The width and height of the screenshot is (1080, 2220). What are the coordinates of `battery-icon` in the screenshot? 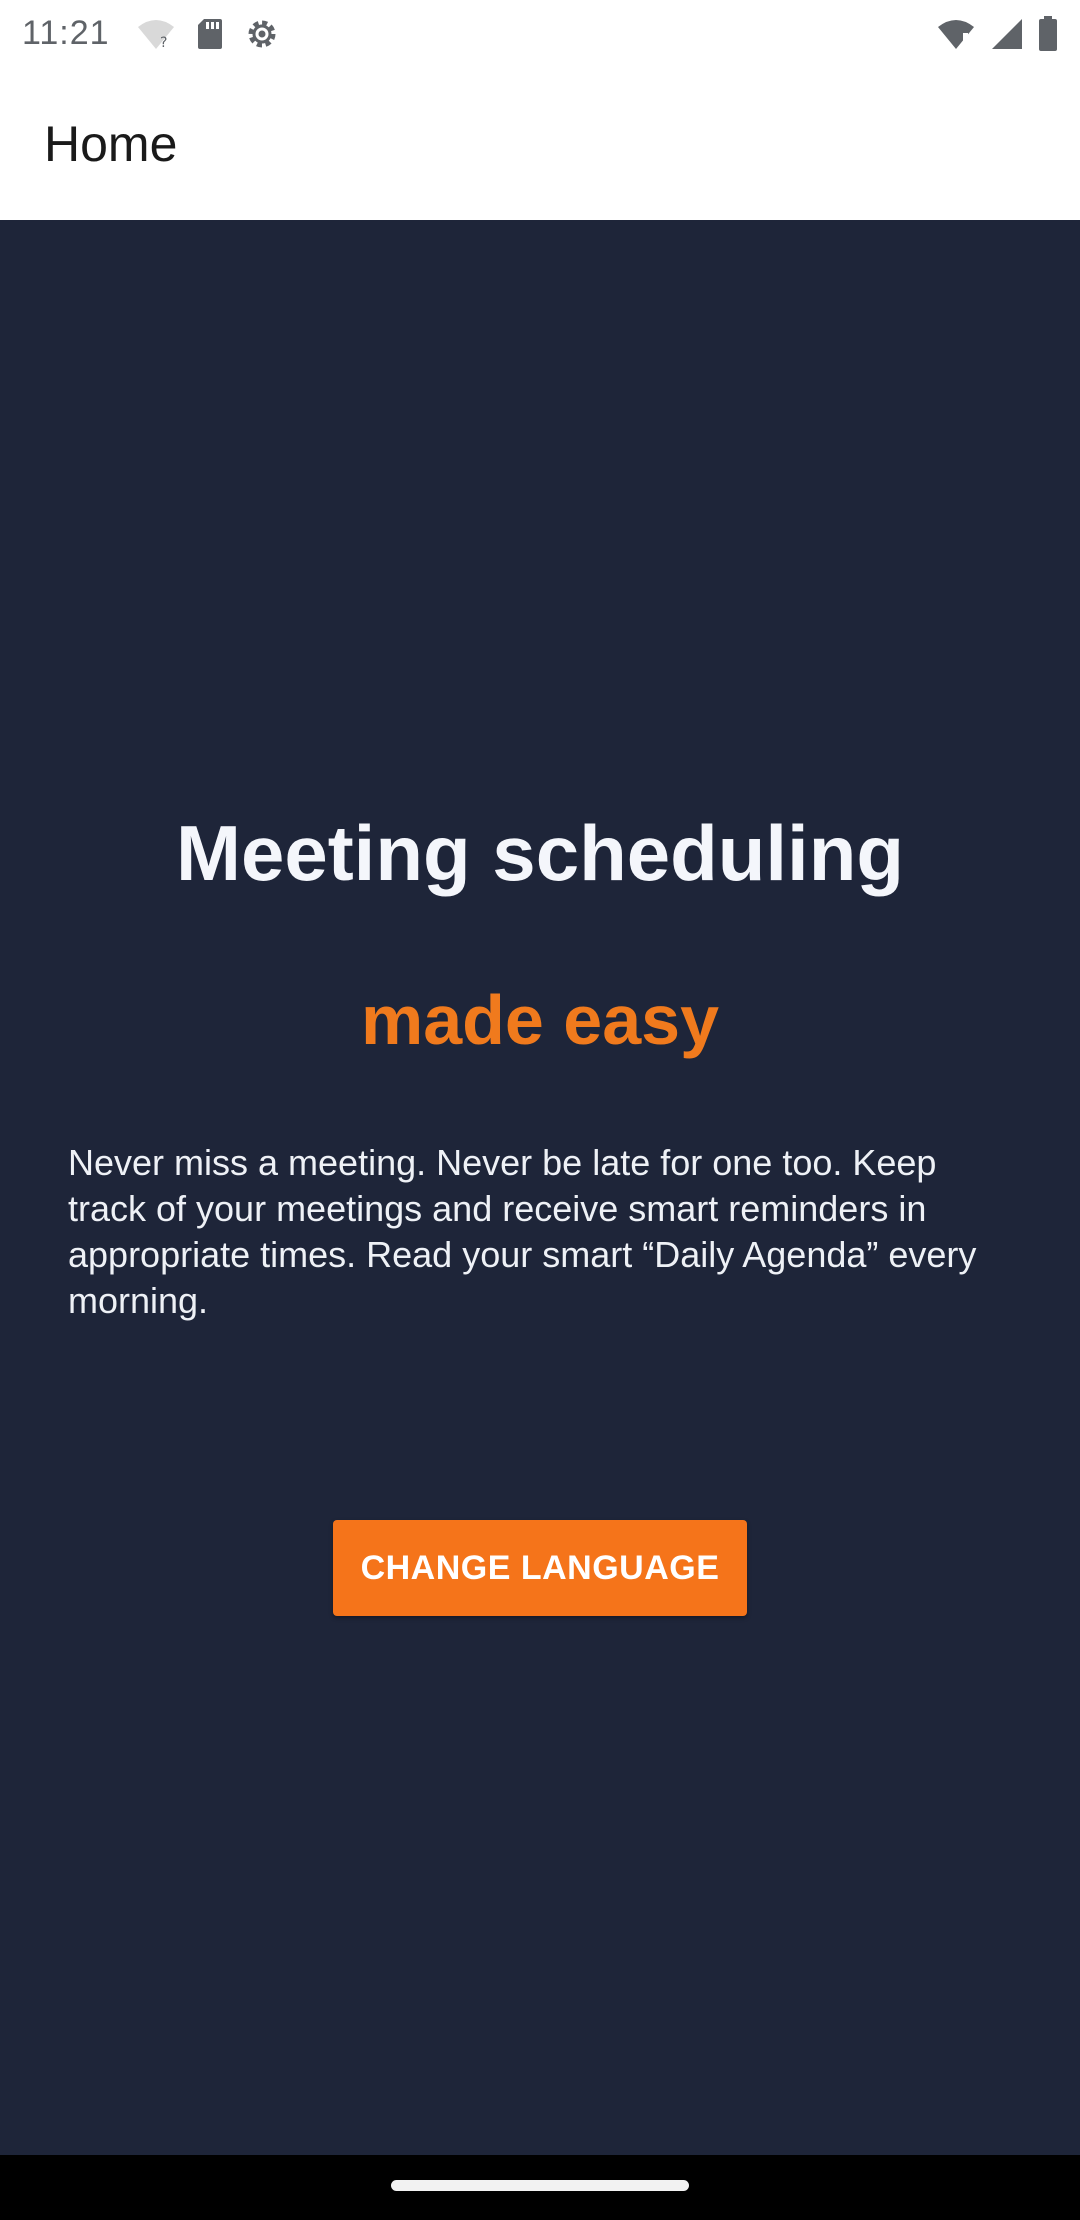 It's located at (1048, 34).